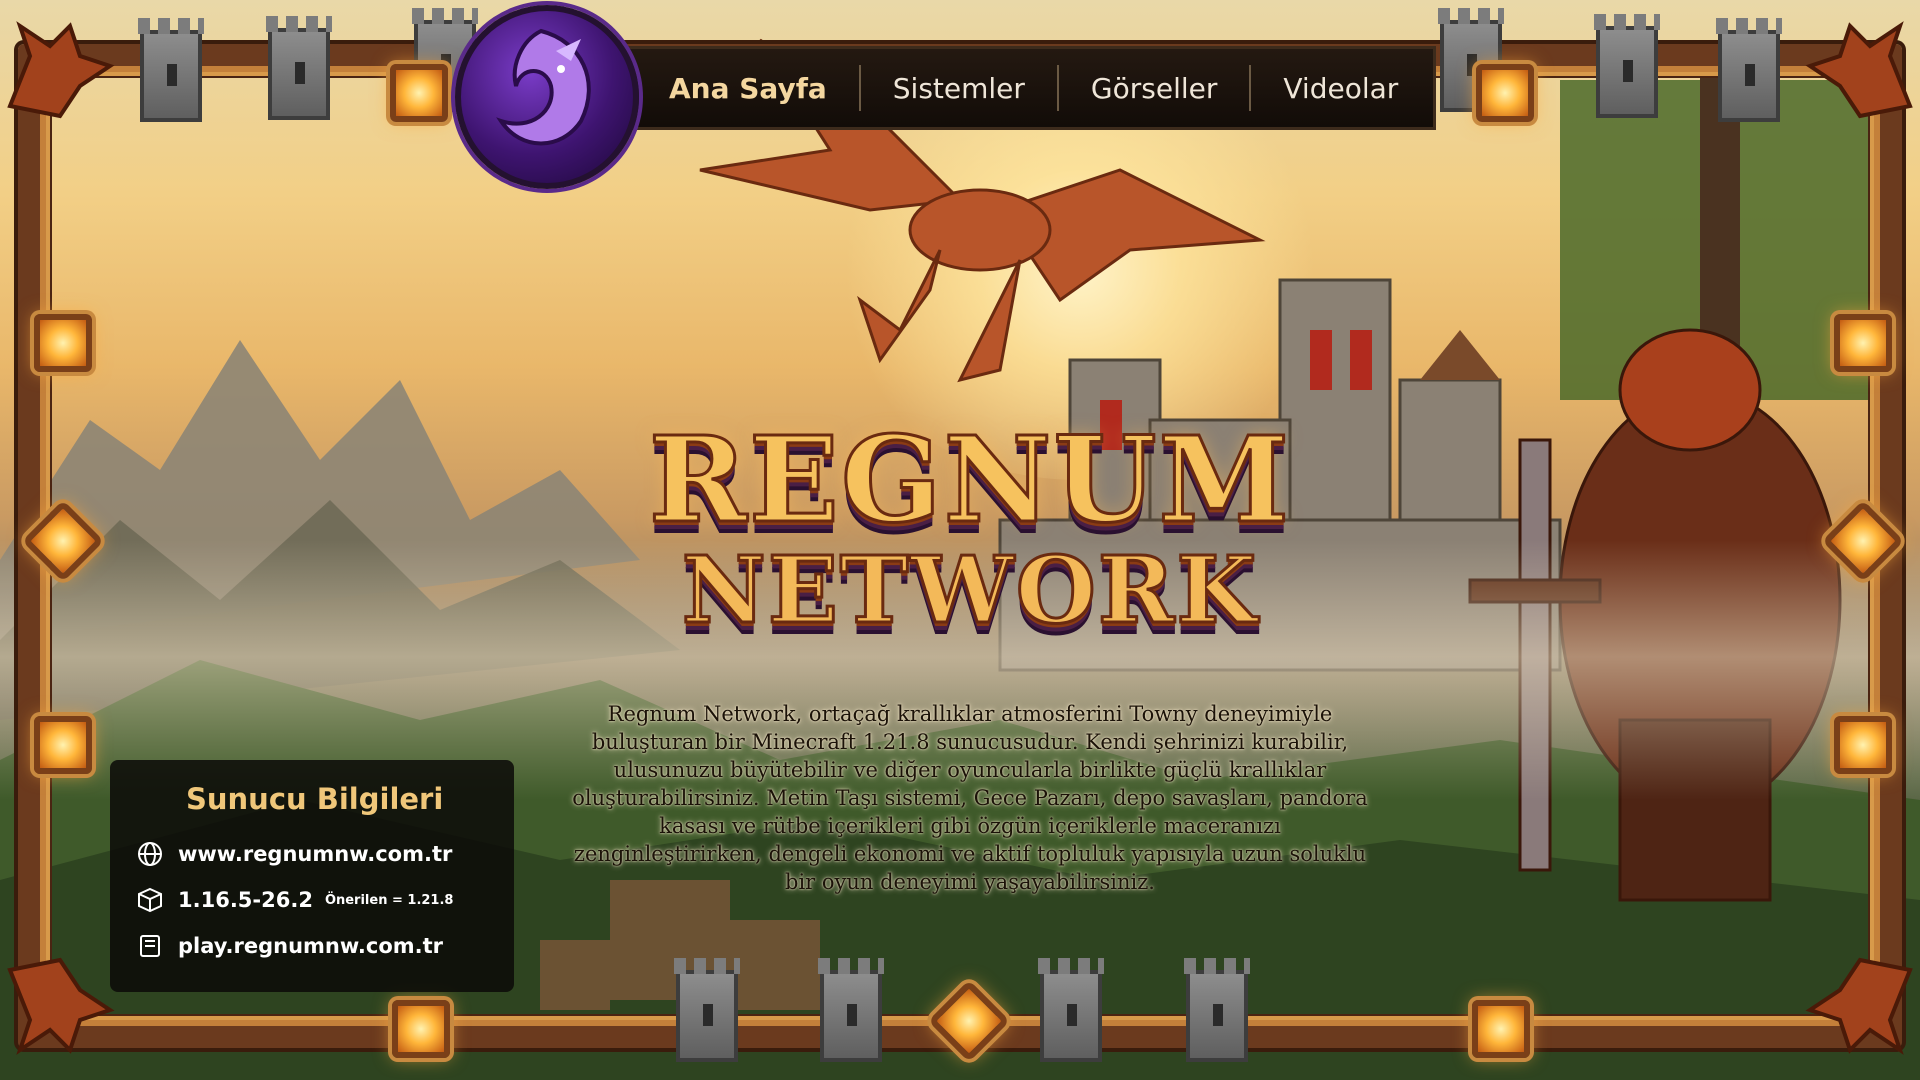 The image size is (1920, 1080). I want to click on info-row-ip: play.regnumnw.com.tr, so click(312, 946).